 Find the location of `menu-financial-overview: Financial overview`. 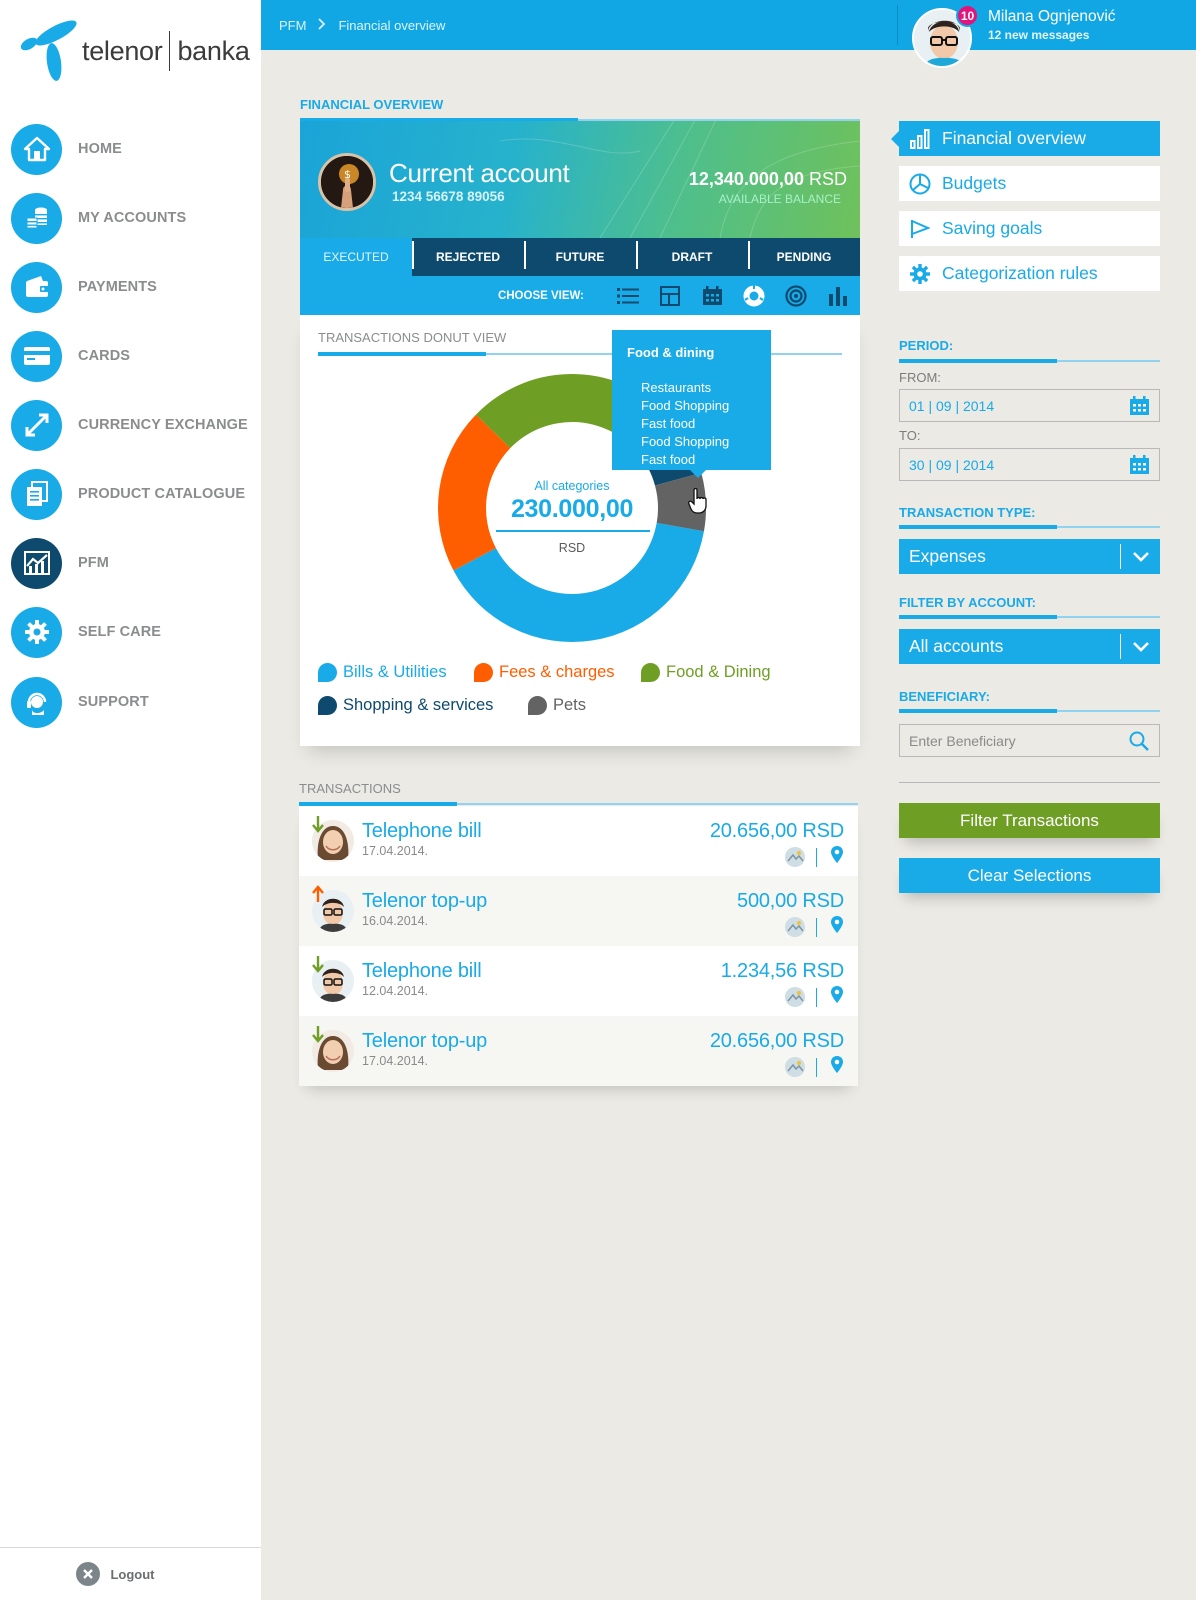

menu-financial-overview: Financial overview is located at coordinates (1025, 138).